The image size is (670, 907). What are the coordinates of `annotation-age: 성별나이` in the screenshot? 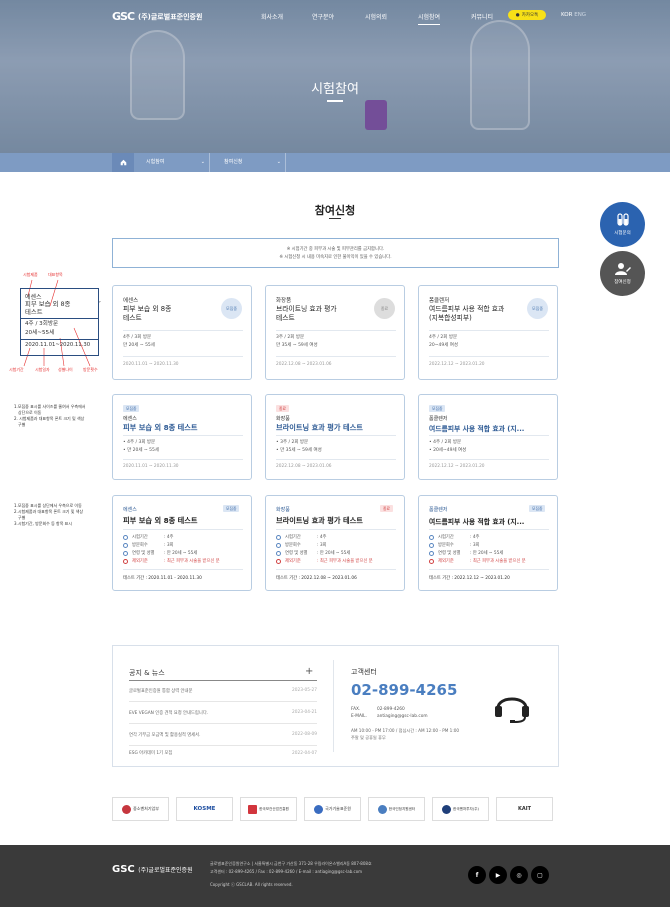 It's located at (65, 369).